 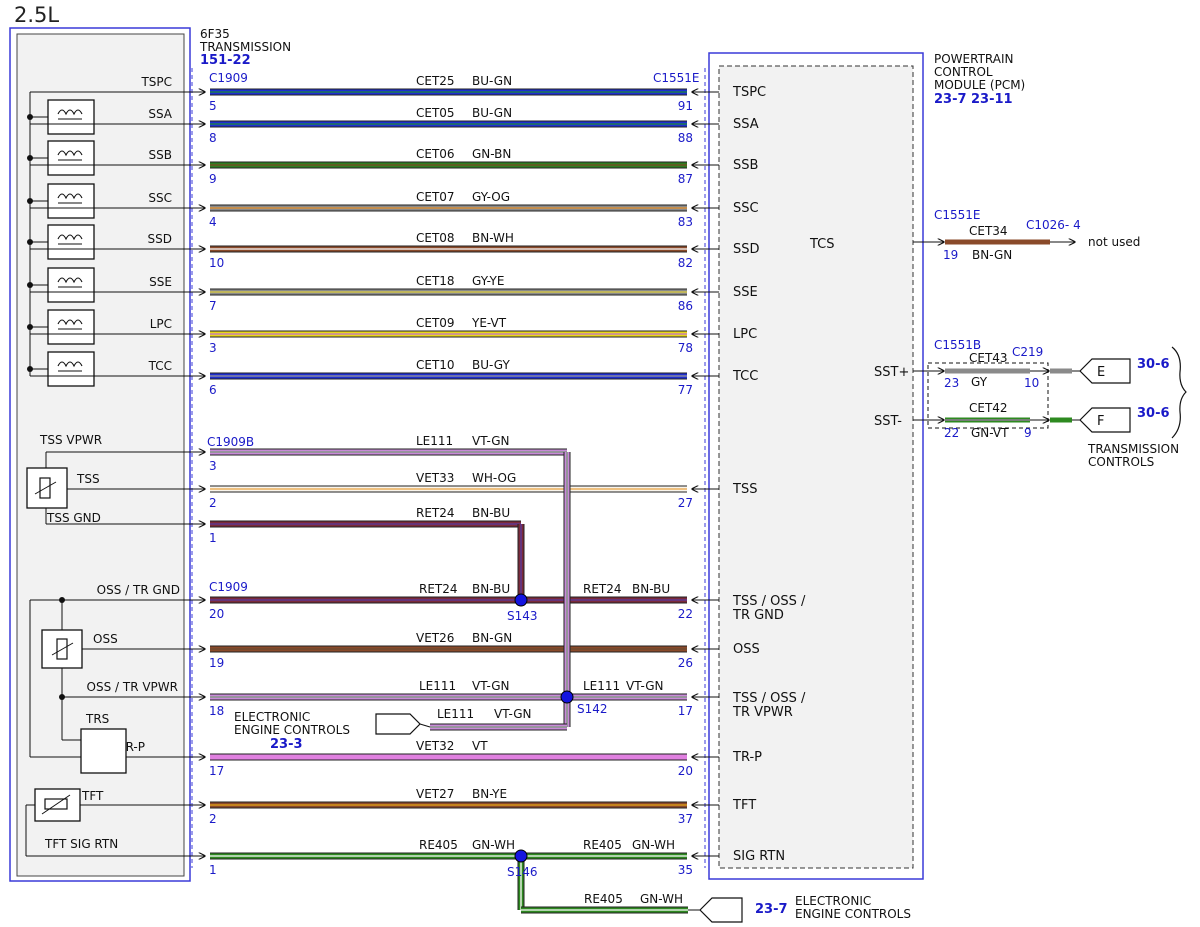 What do you see at coordinates (685, 819) in the screenshot?
I see `wire-tft-pin-right: 37` at bounding box center [685, 819].